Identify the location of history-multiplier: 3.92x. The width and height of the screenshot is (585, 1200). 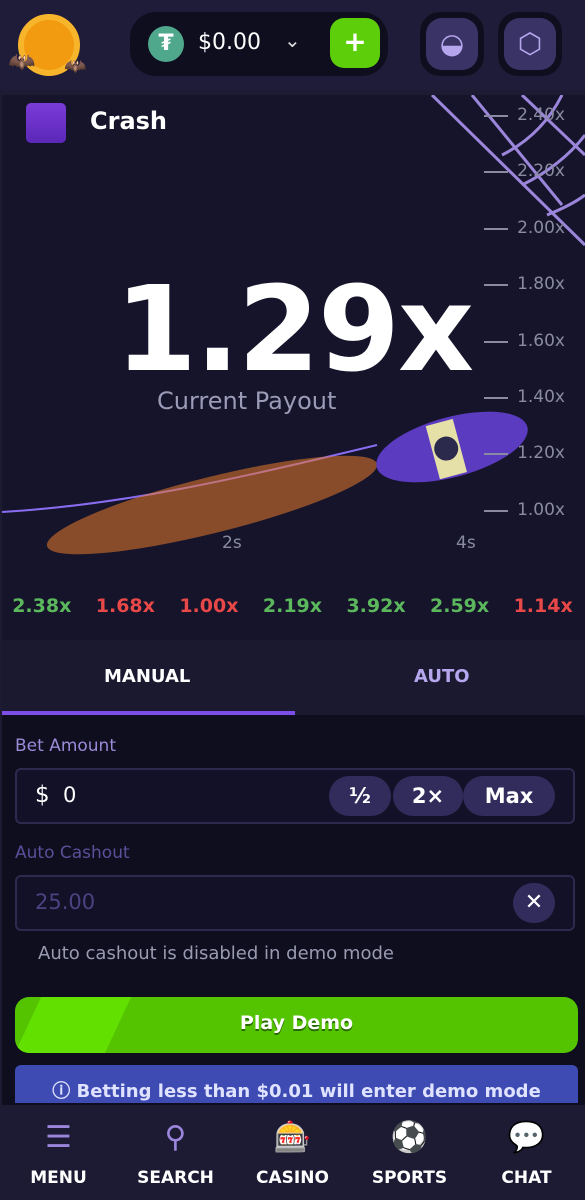
(375, 606).